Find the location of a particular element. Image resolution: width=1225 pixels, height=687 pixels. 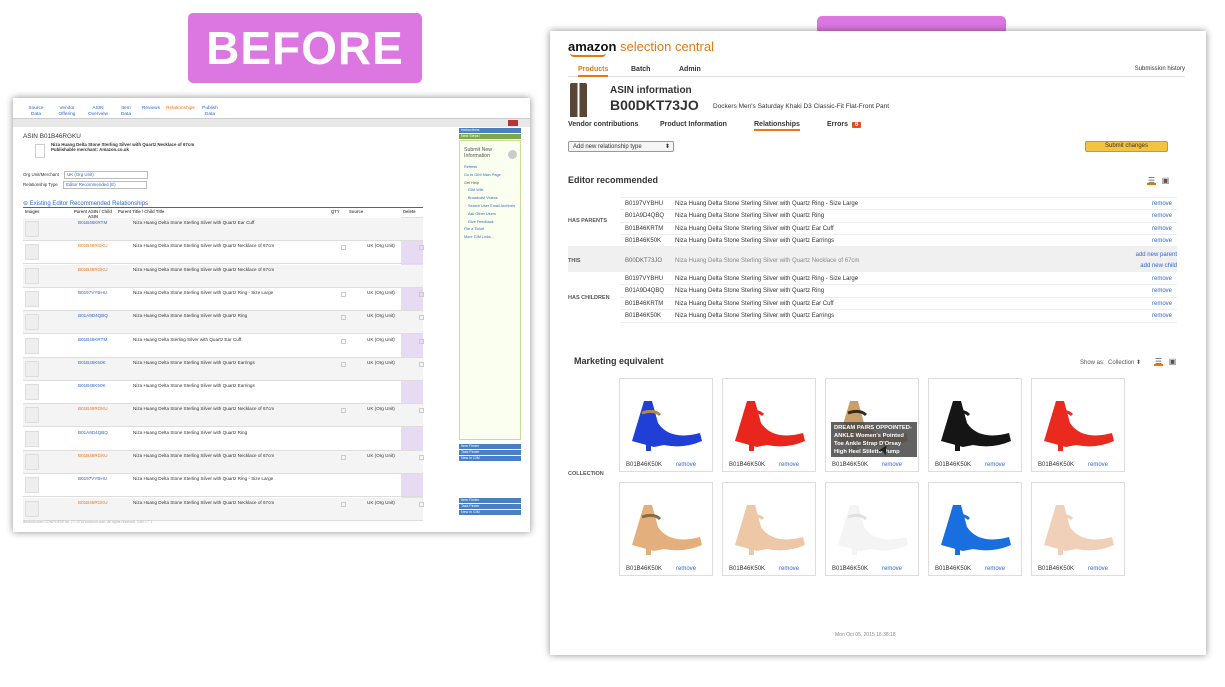

org-unit-select: UK (Org Unit) is located at coordinates (106, 175).